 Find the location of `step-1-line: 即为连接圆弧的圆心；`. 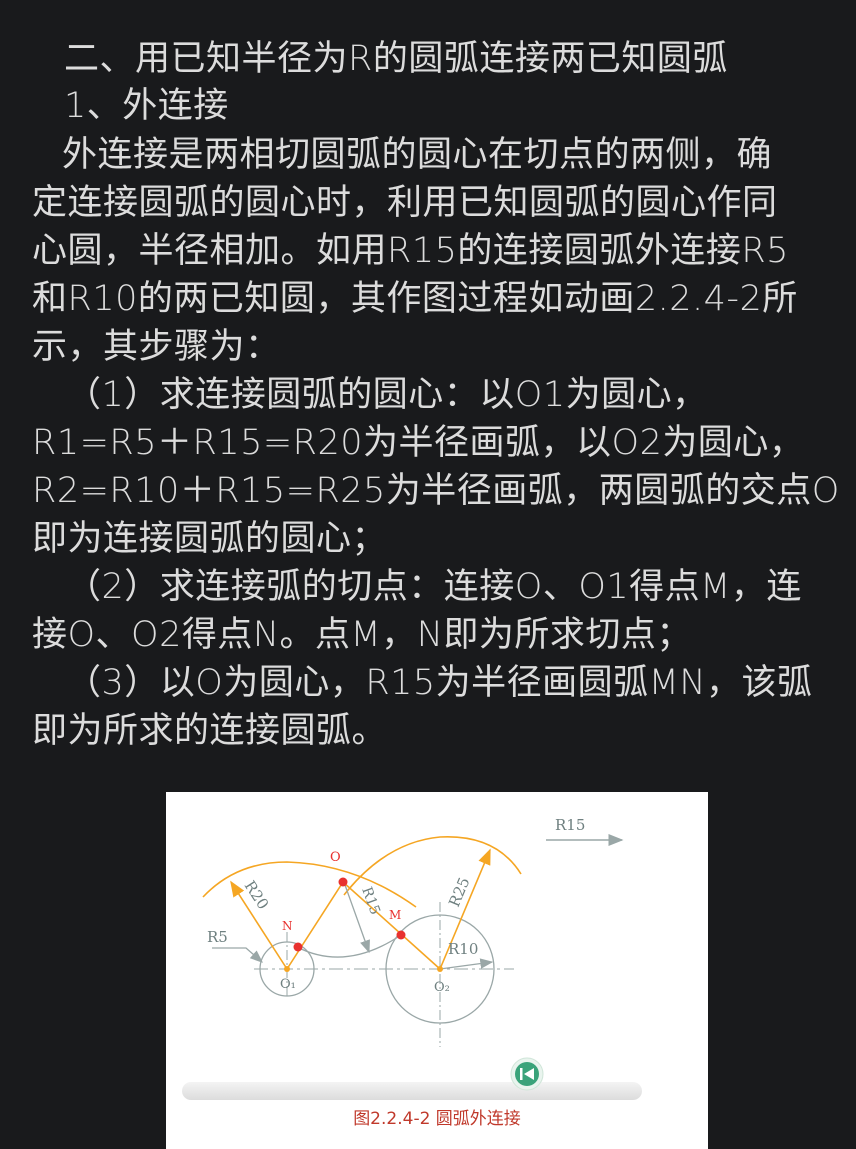

step-1-line: 即为连接圆弧的圆心； is located at coordinates (210, 539).